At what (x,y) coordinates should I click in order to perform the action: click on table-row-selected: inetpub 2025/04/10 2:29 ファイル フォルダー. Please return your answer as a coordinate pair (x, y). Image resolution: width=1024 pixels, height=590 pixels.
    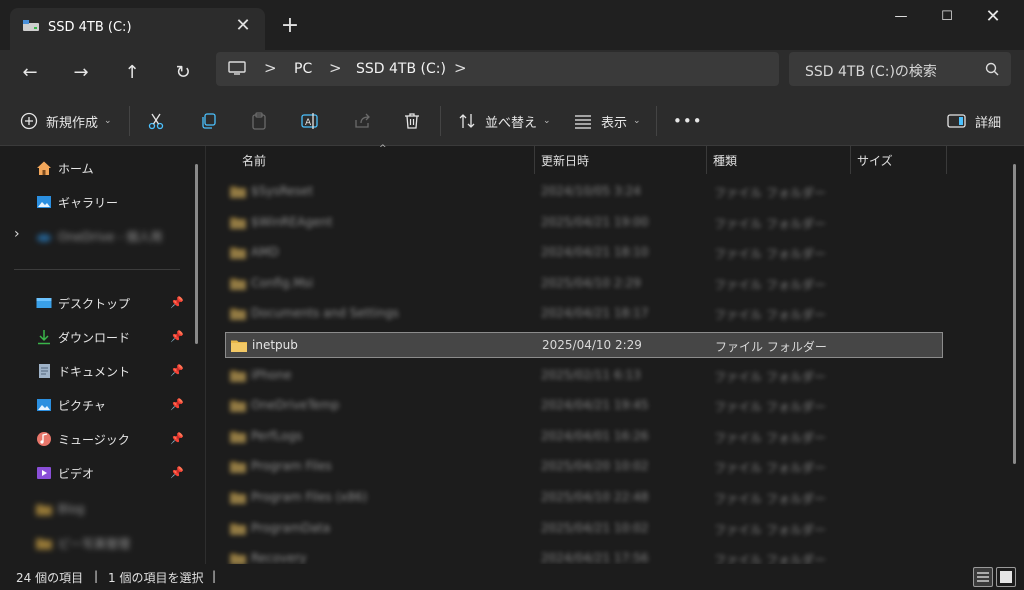
    Looking at the image, I should click on (584, 345).